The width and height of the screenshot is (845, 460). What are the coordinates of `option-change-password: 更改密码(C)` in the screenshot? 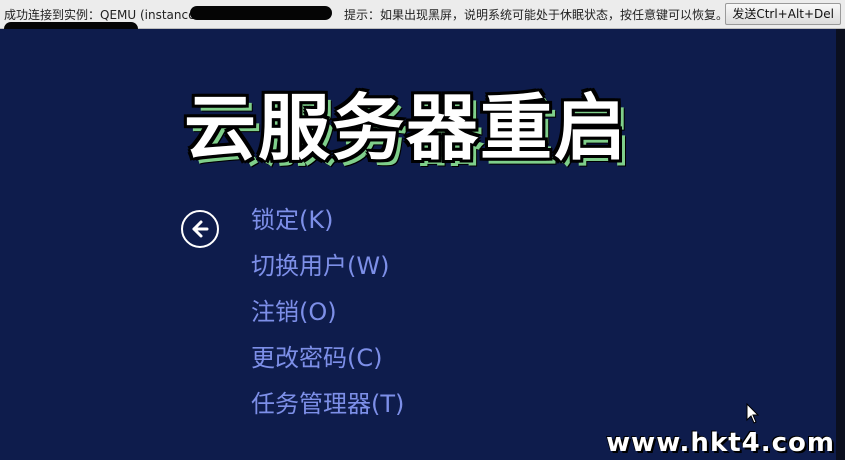 It's located at (327, 361).